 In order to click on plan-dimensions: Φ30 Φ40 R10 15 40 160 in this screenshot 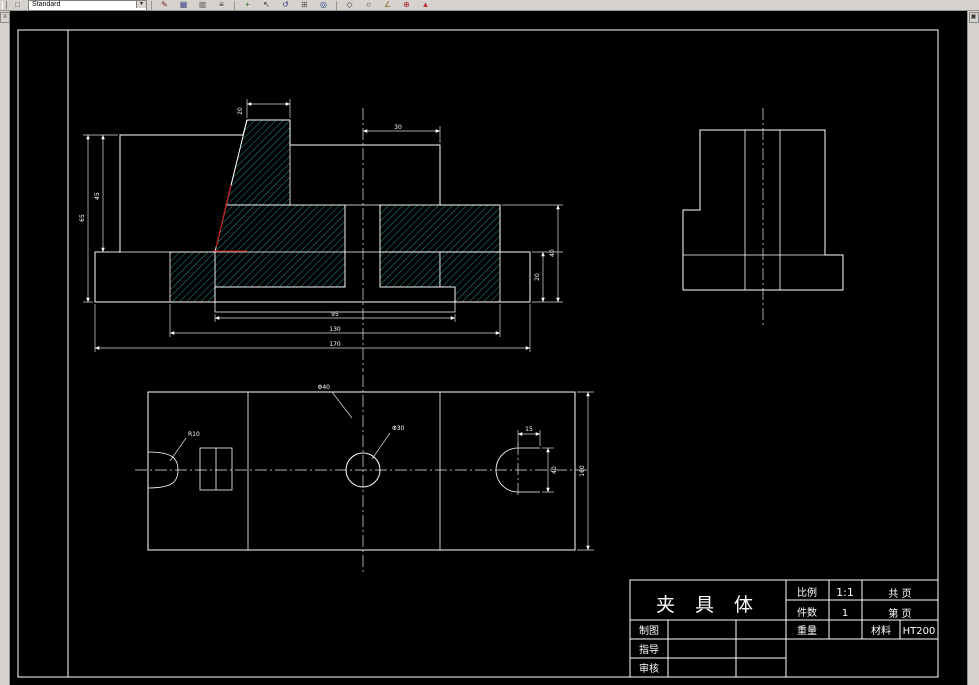, I will do `click(381, 467)`.